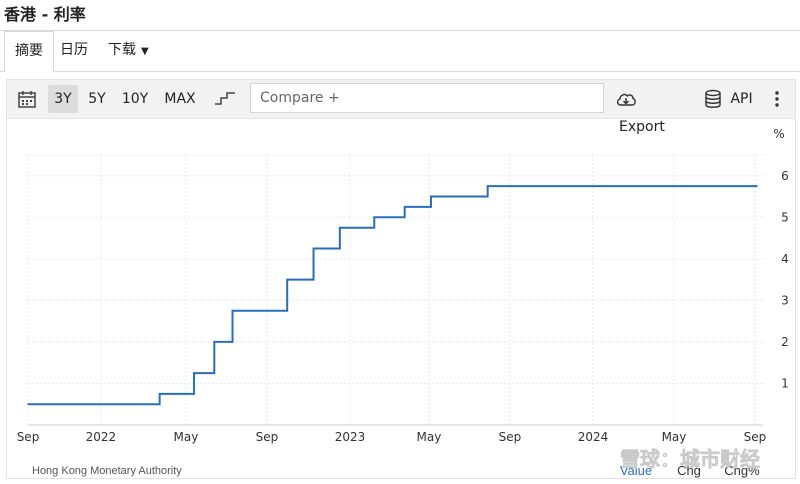 This screenshot has width=800, height=484. I want to click on x-tick-label: 2023, so click(350, 437).